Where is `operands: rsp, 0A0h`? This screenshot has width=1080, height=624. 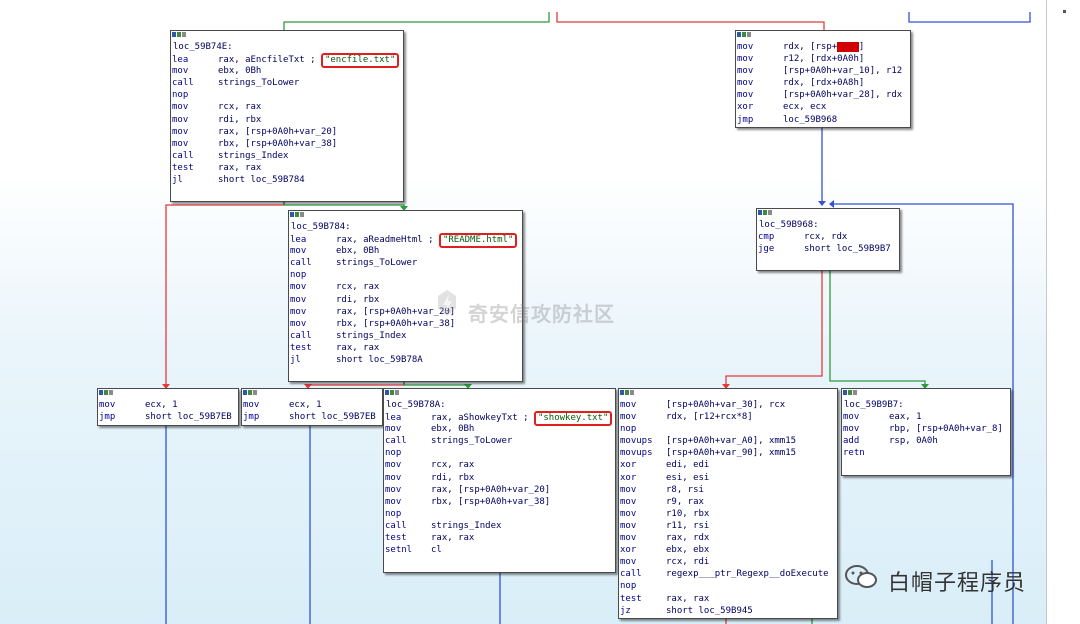
operands: rsp, 0A0h is located at coordinates (913, 441).